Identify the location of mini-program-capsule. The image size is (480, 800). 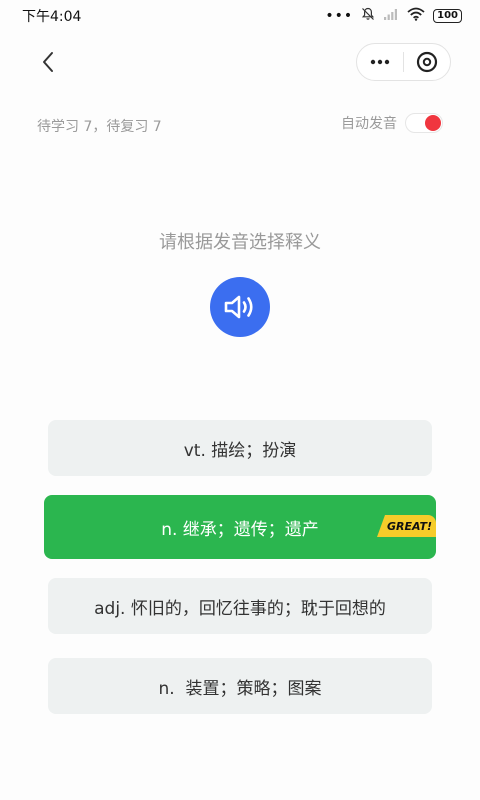
(403, 62).